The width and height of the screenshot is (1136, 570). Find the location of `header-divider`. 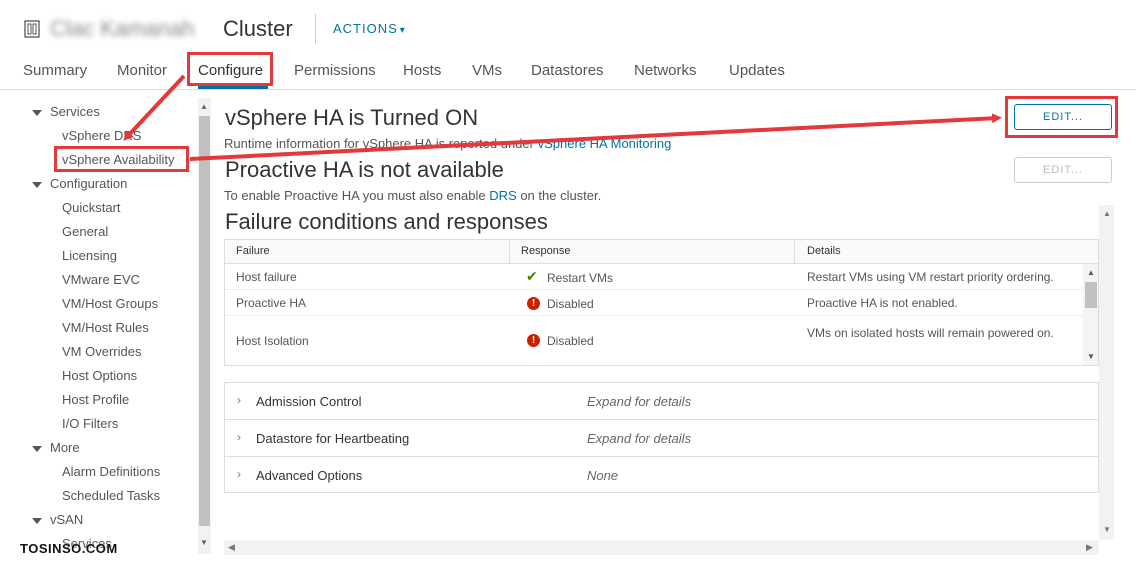

header-divider is located at coordinates (315, 29).